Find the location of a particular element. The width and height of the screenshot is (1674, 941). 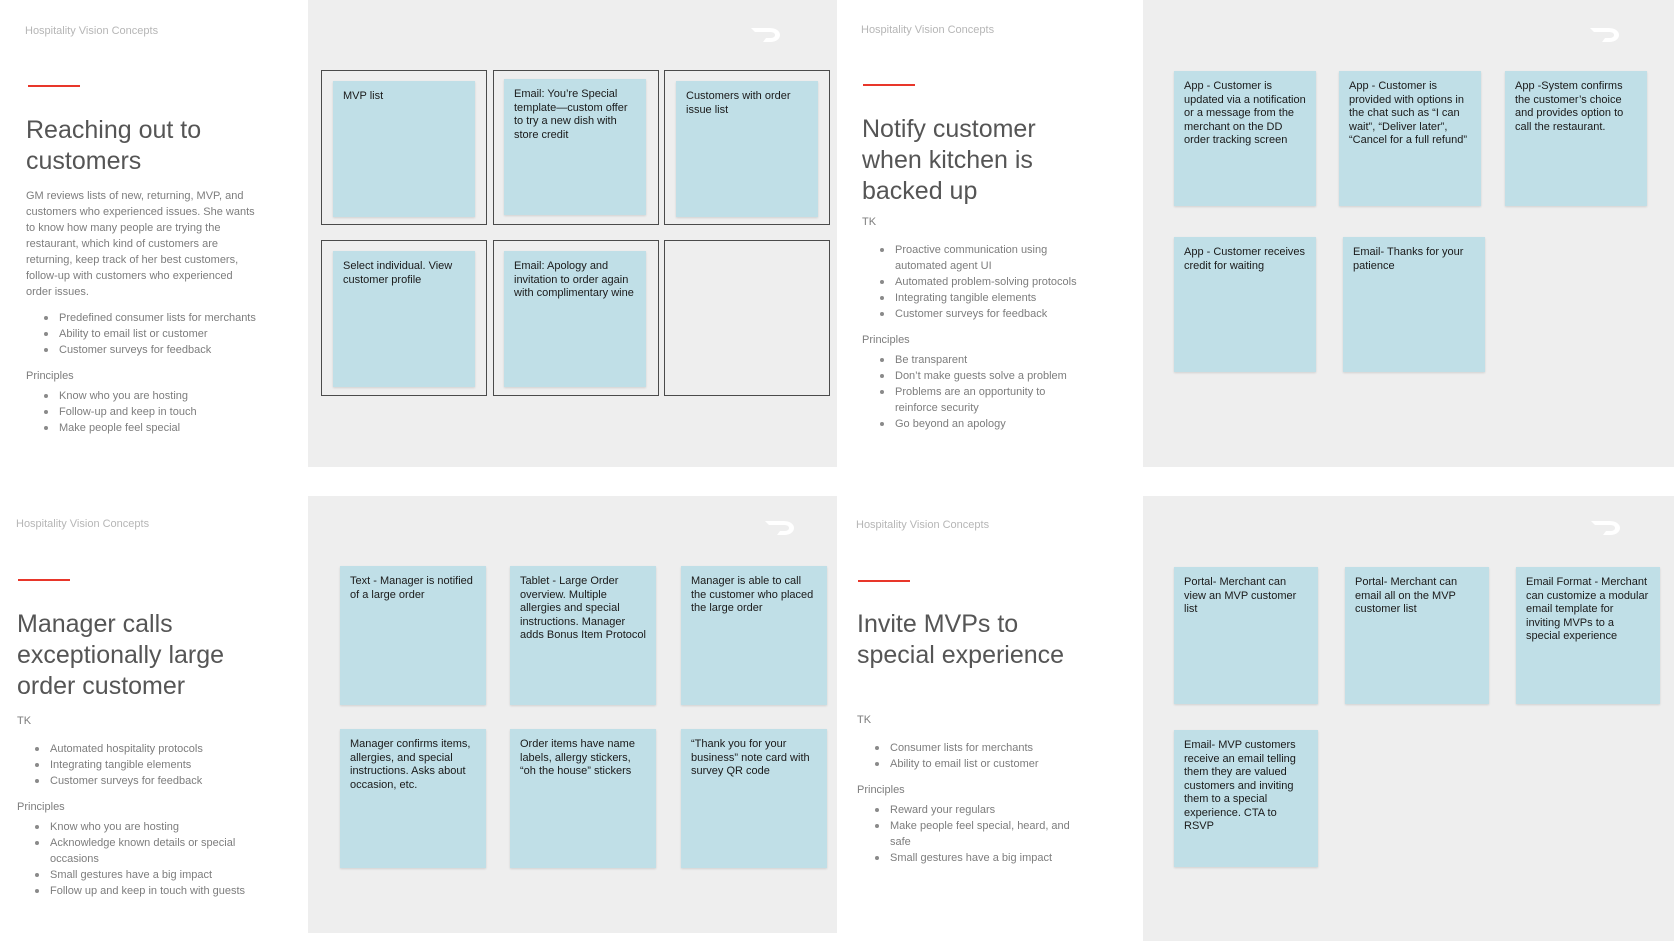

principle-item: Reward your regulars is located at coordinates (996, 810).